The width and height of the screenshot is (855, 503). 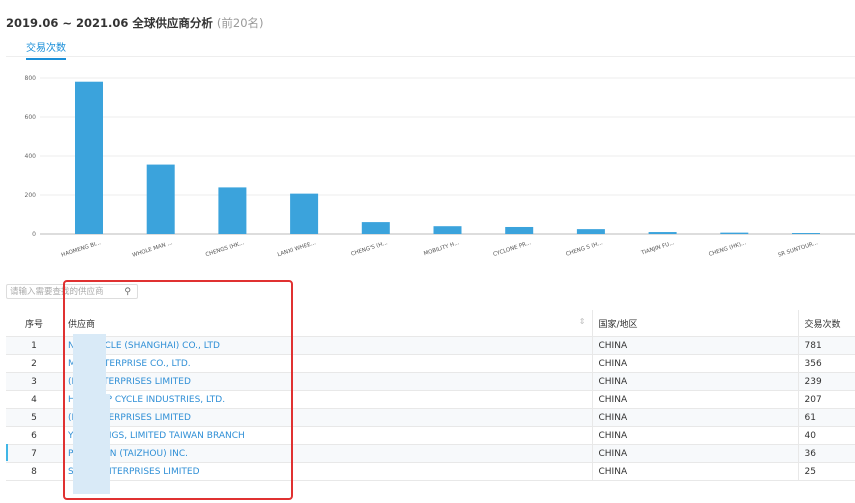 I want to click on title-subtitle: (前20名), so click(x=240, y=23).